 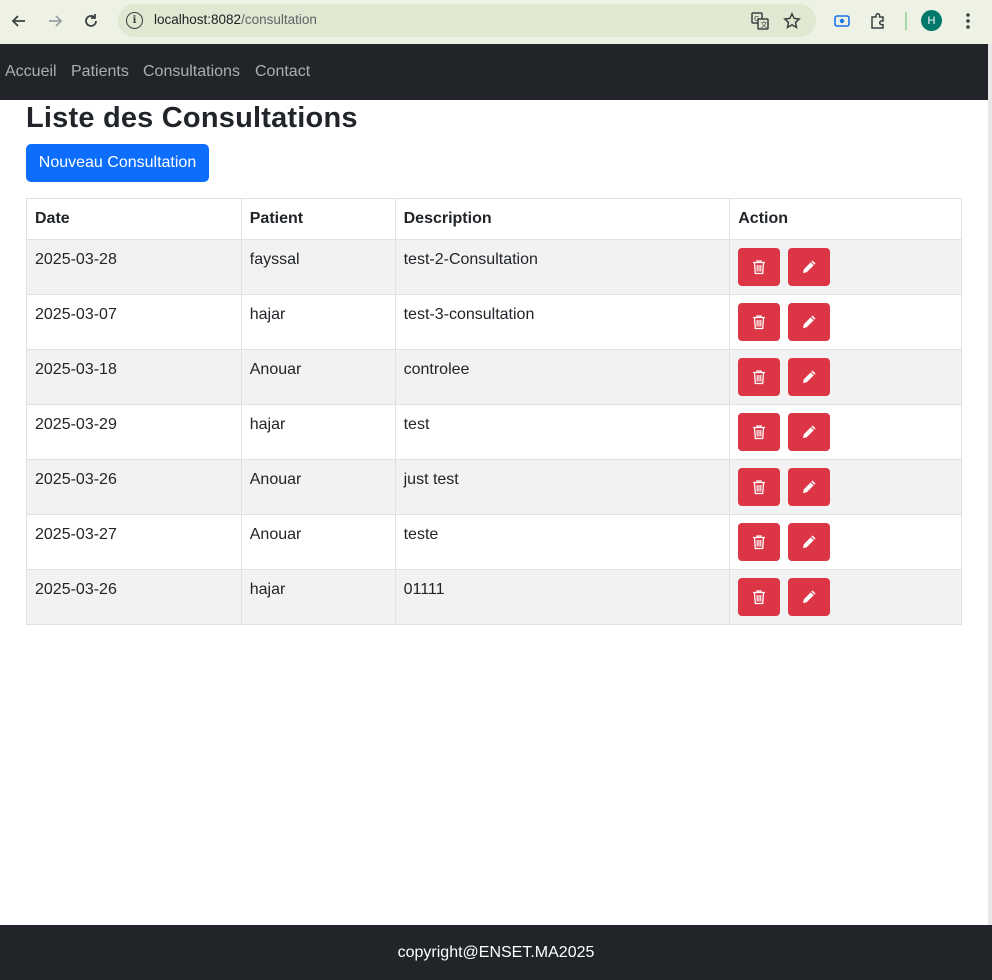 What do you see at coordinates (318, 267) in the screenshot?
I see `cell-patient: fayssal` at bounding box center [318, 267].